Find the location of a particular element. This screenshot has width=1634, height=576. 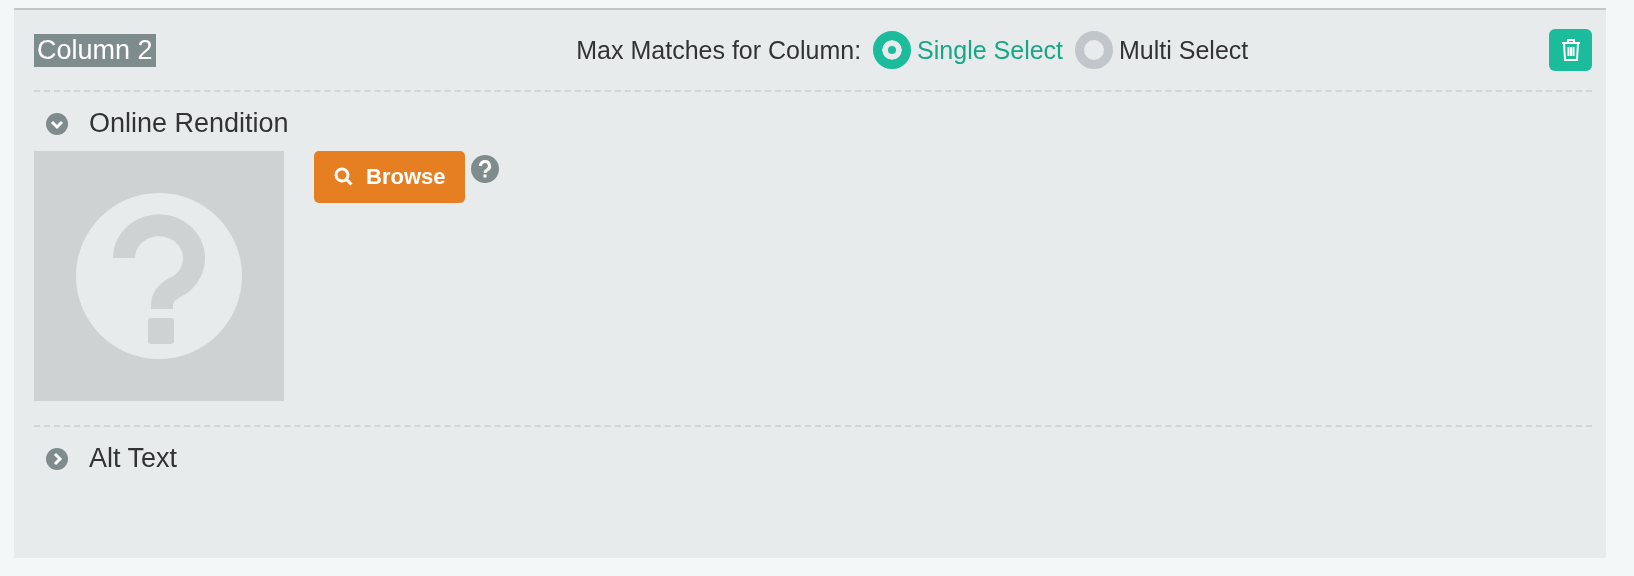

help-icon is located at coordinates (485, 169).